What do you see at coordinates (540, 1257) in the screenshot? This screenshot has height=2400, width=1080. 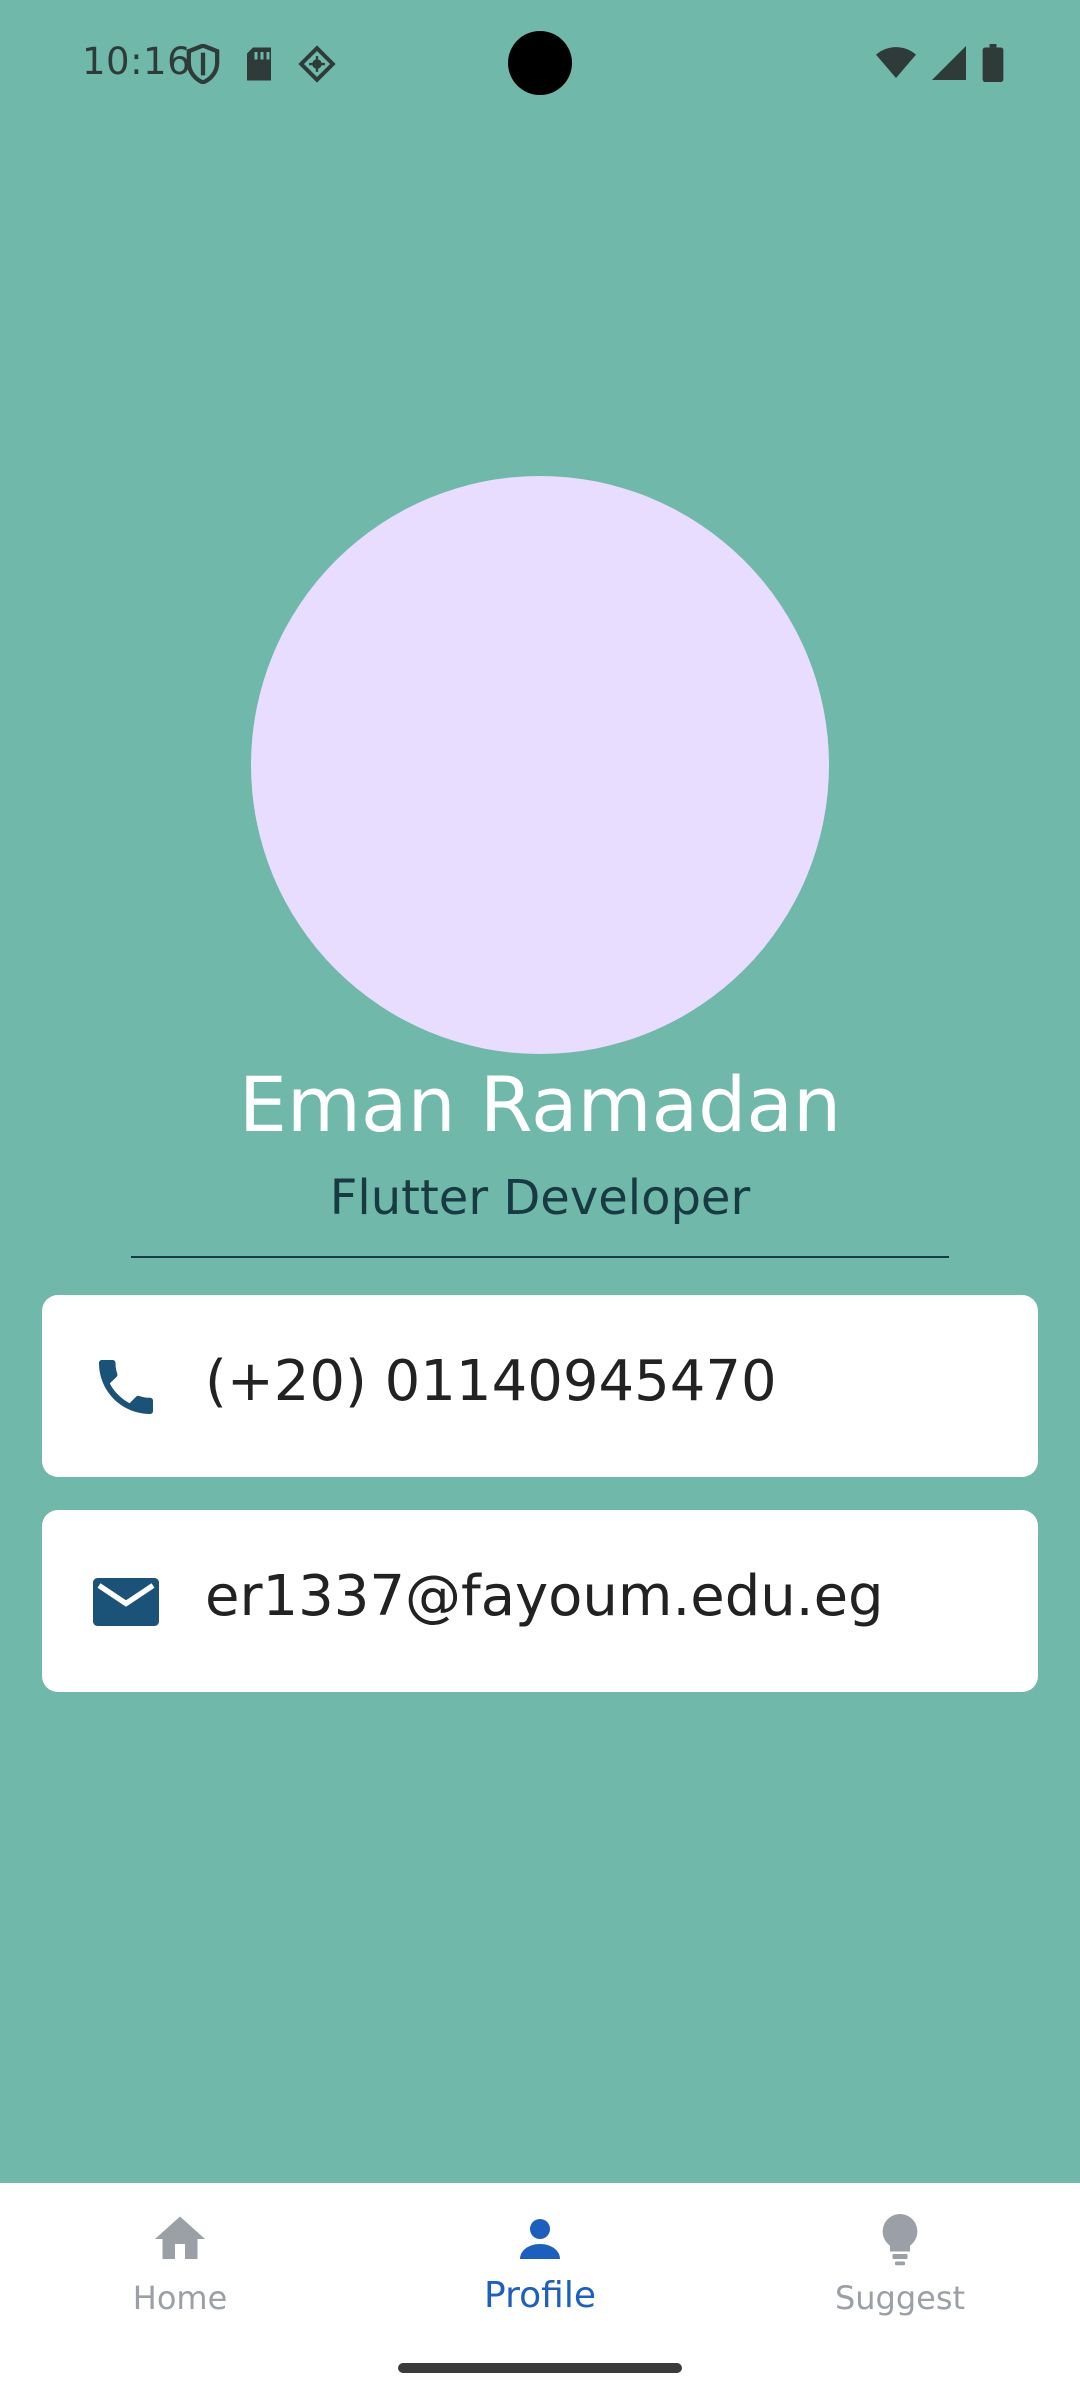 I see `divider` at bounding box center [540, 1257].